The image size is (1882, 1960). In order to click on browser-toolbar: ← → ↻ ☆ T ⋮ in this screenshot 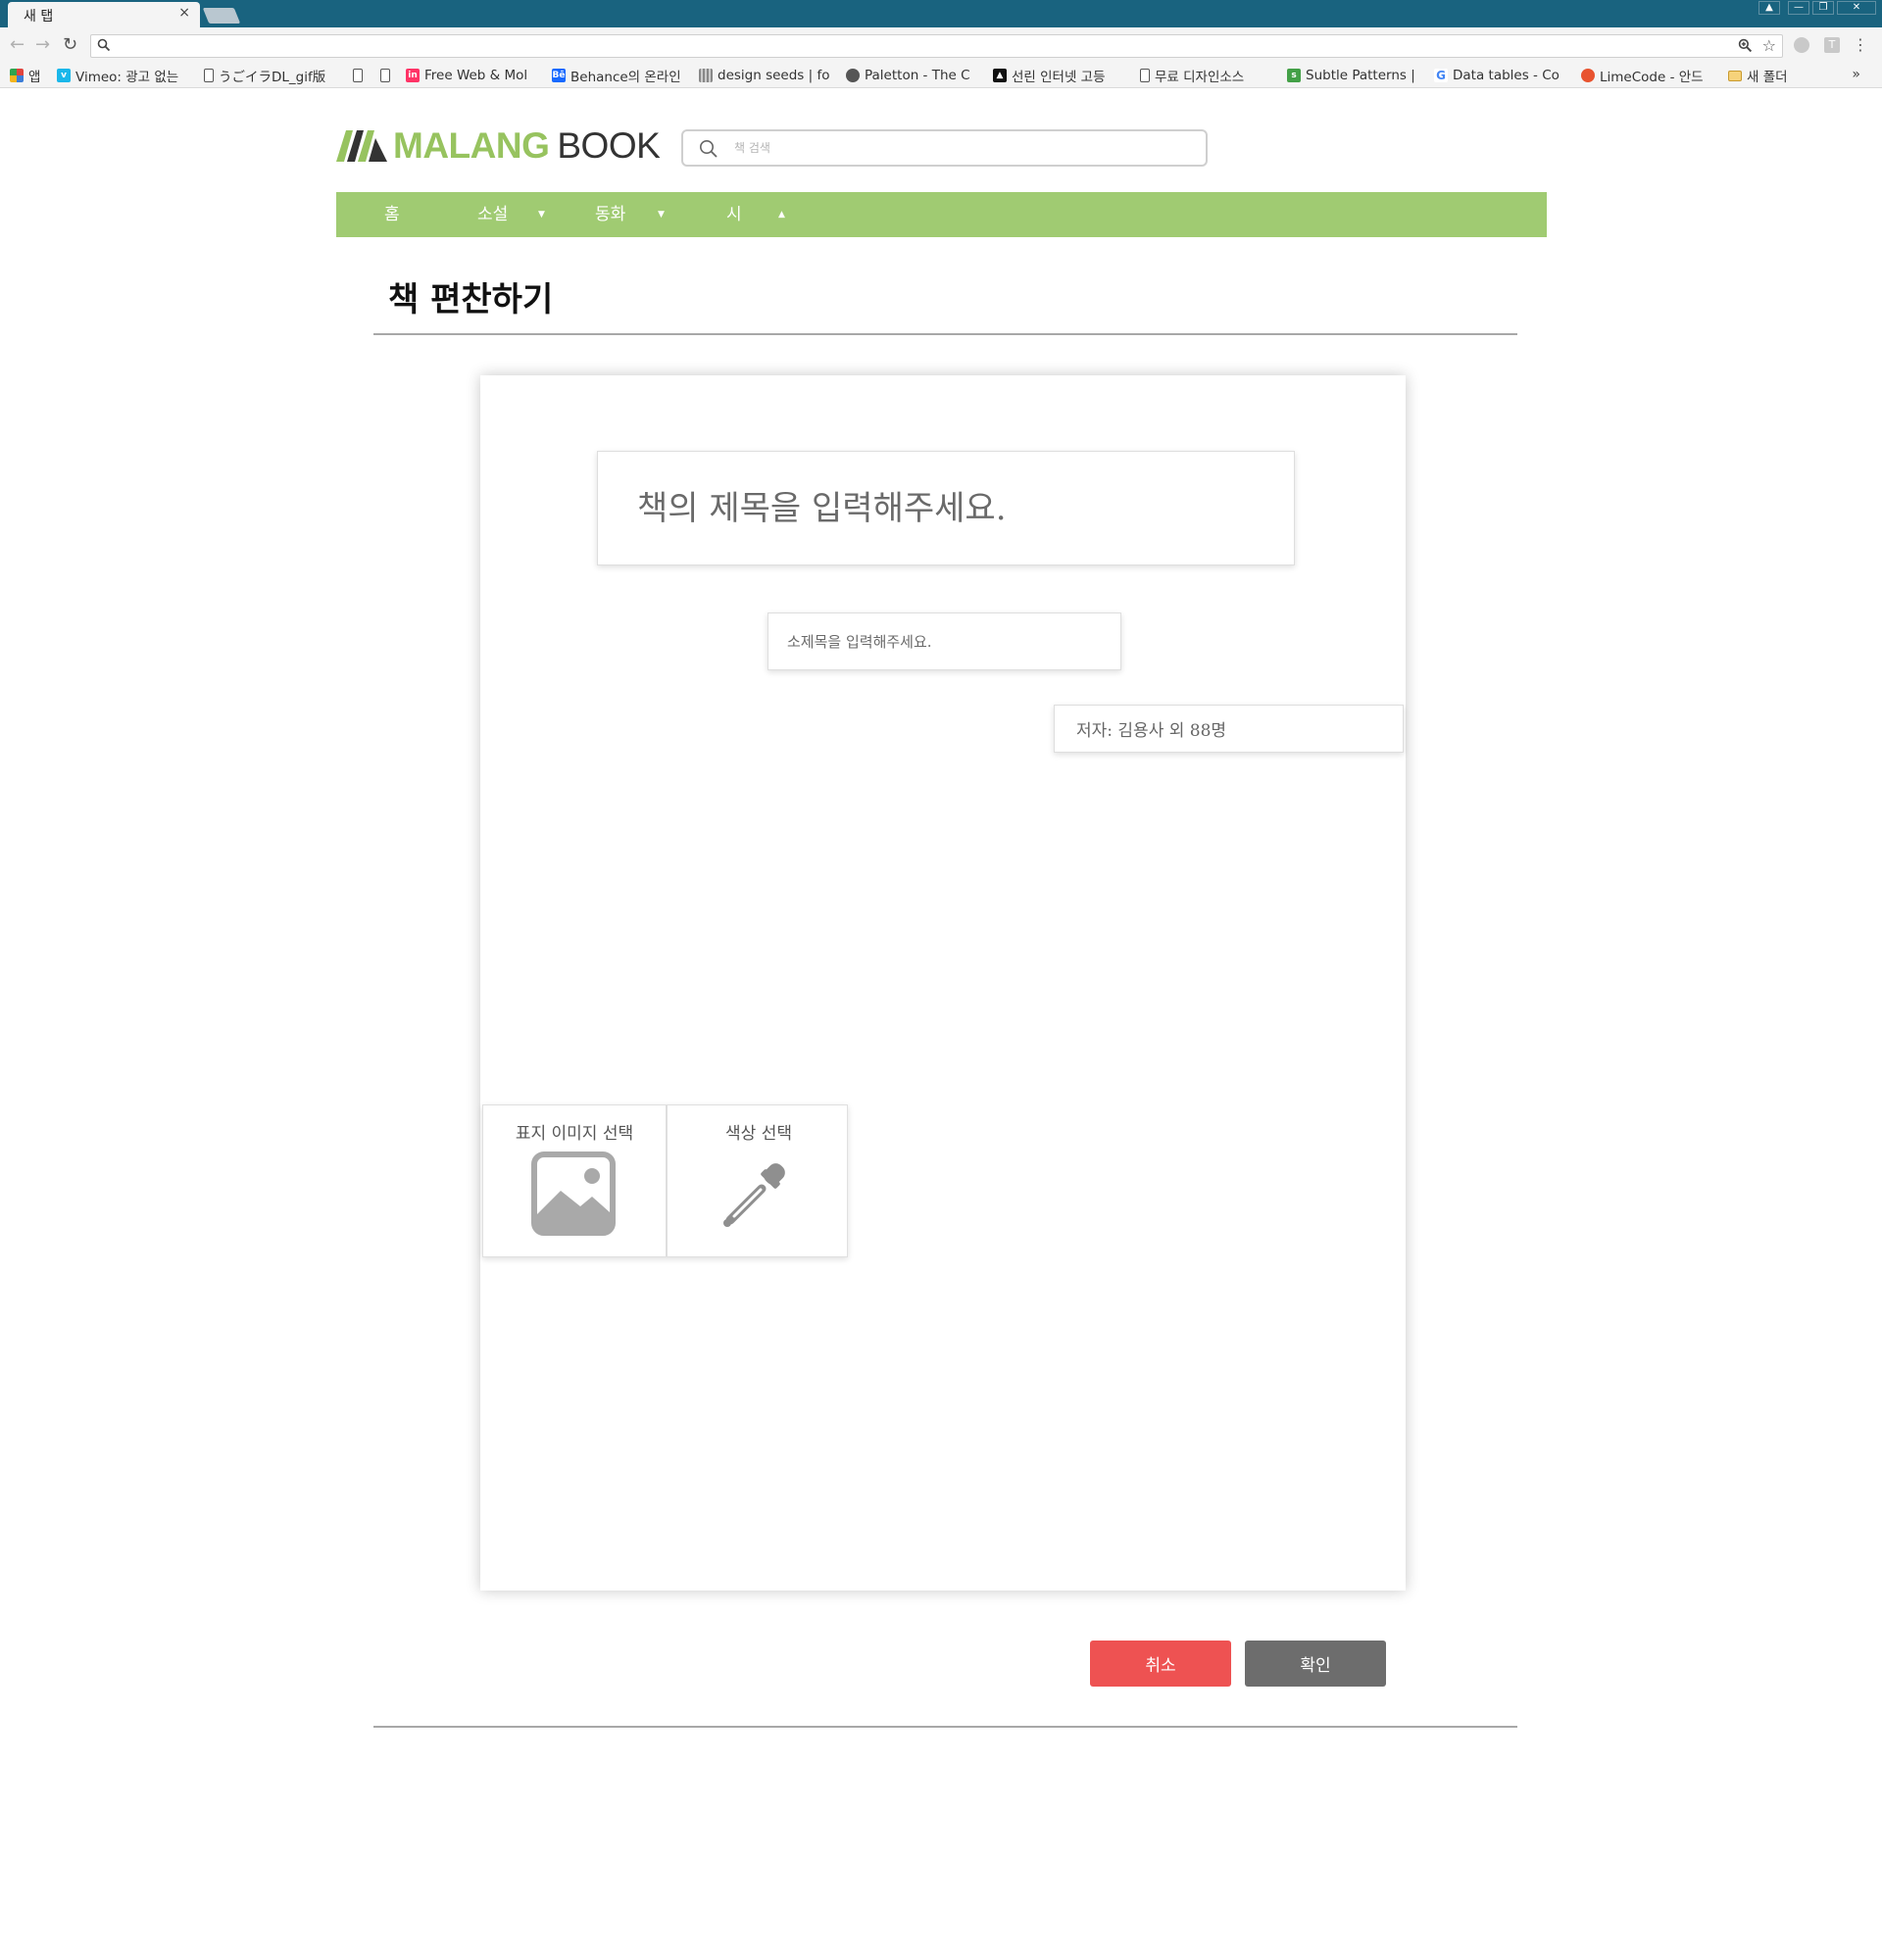, I will do `click(941, 45)`.